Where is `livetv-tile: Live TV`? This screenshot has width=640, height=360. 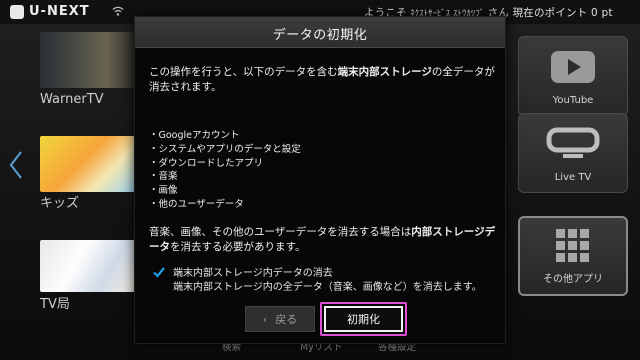 livetv-tile: Live TV is located at coordinates (573, 153).